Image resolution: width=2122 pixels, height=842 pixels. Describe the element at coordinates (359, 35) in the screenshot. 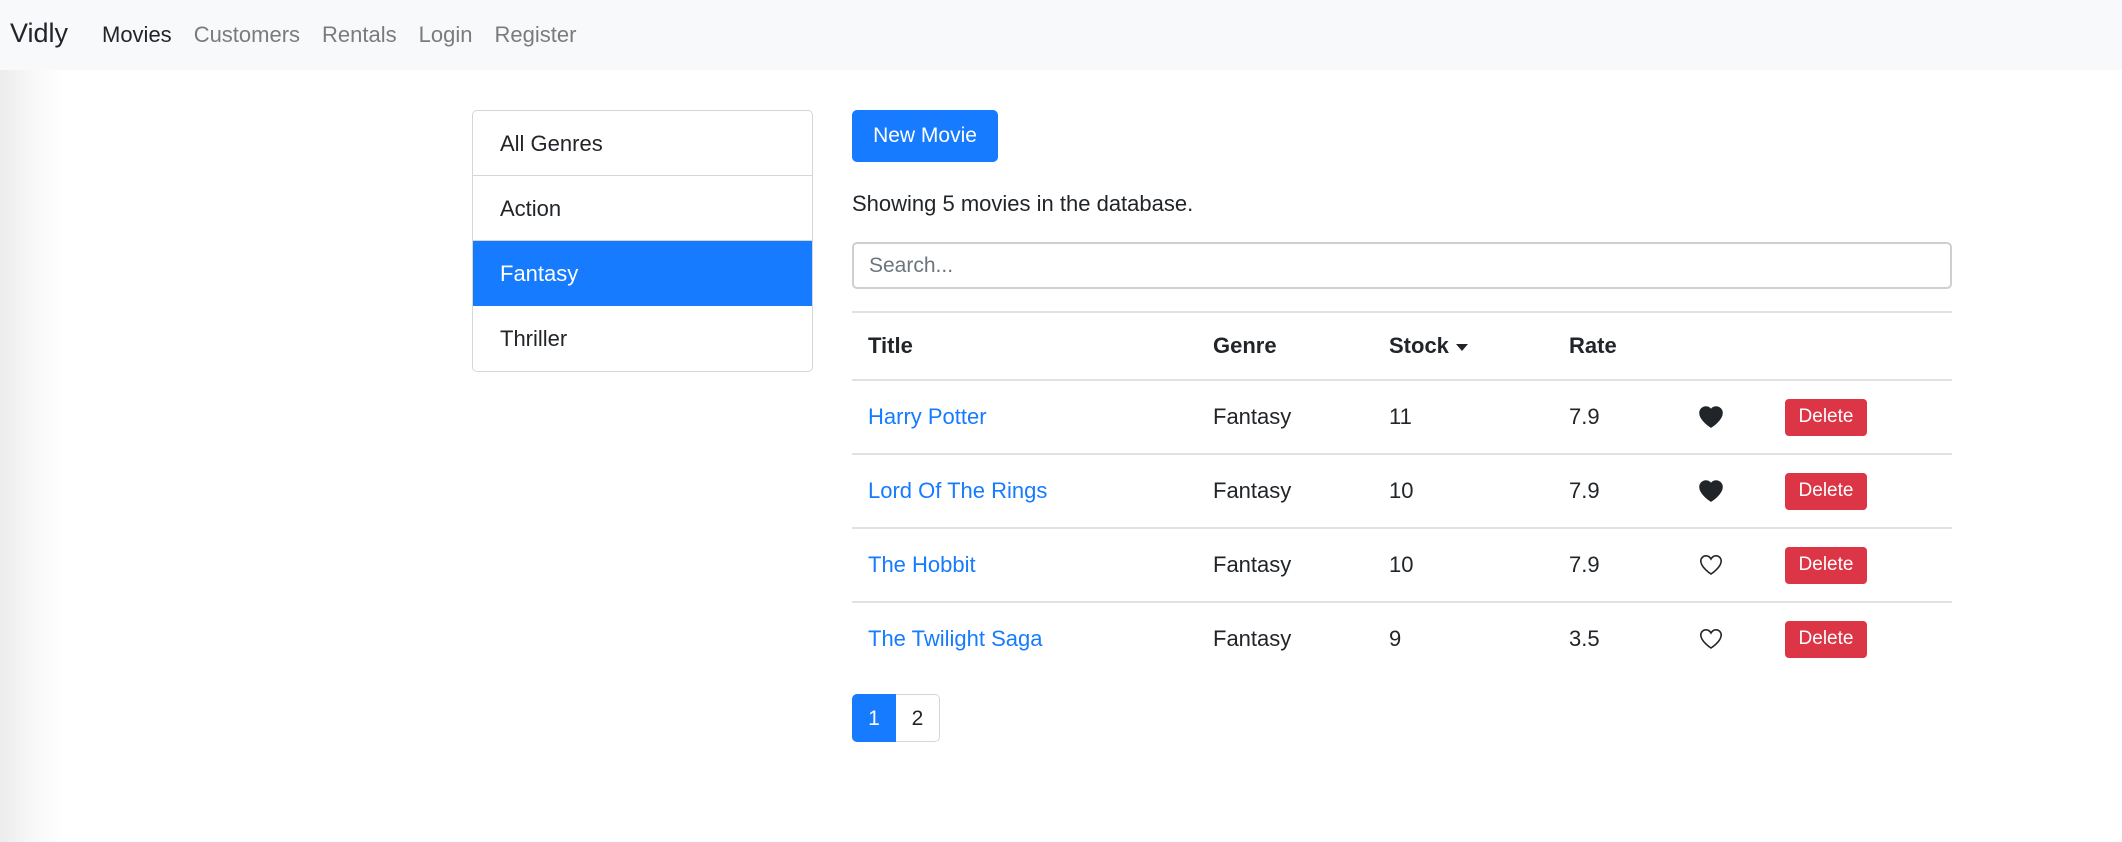

I see `nav-rentals: Rentals` at that location.